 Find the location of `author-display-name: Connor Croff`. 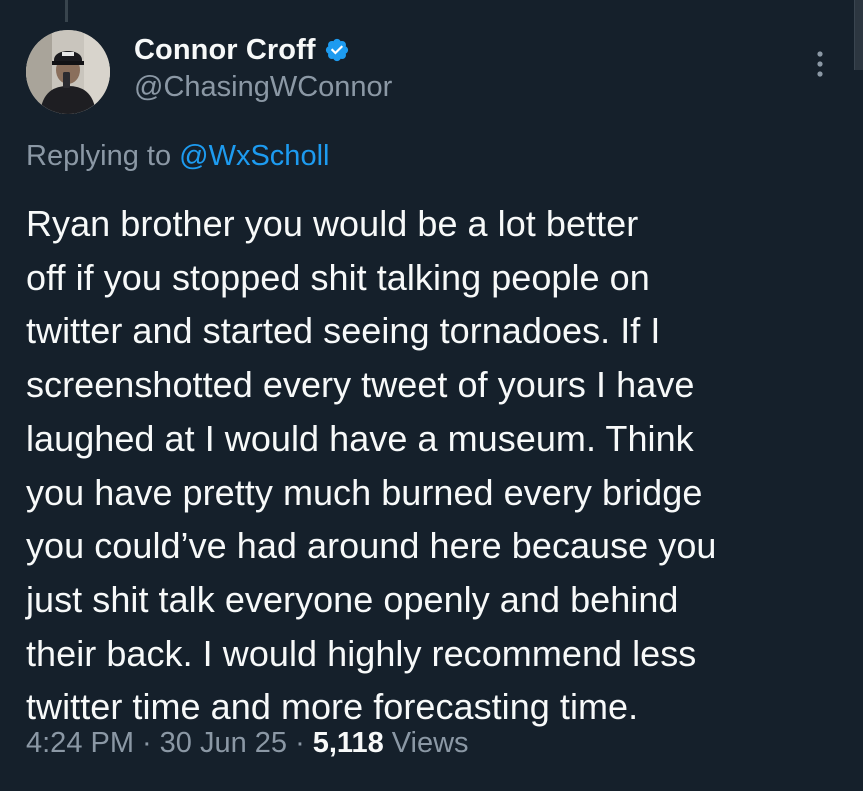

author-display-name: Connor Croff is located at coordinates (225, 50).